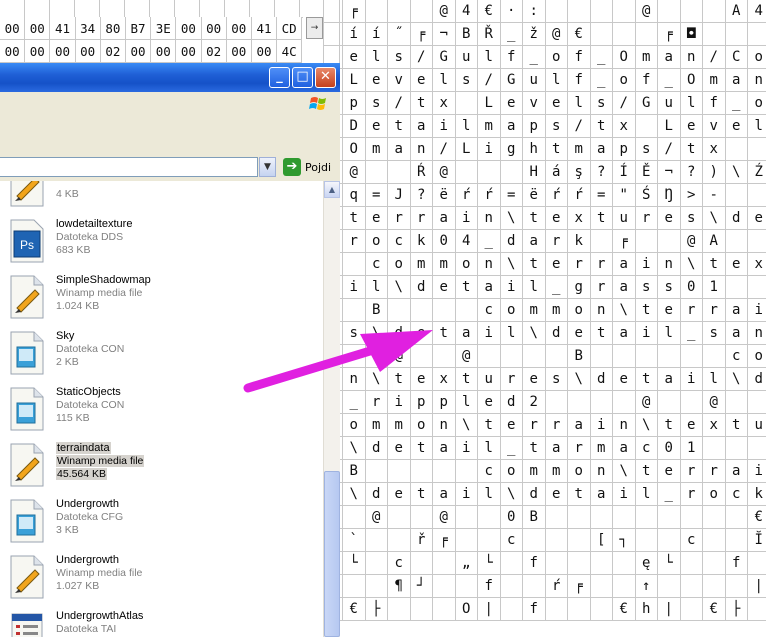  I want to click on char-cell: Ŕ, so click(421, 172).